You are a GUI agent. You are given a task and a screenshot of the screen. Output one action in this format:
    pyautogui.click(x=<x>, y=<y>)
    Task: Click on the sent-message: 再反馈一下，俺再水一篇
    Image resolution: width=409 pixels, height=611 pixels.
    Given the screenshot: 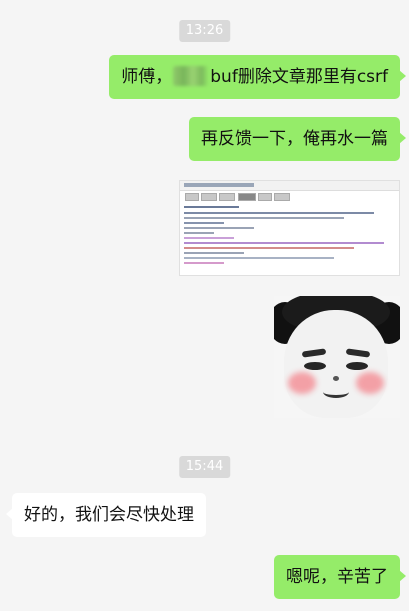 What is the action you would take?
    pyautogui.click(x=297, y=139)
    